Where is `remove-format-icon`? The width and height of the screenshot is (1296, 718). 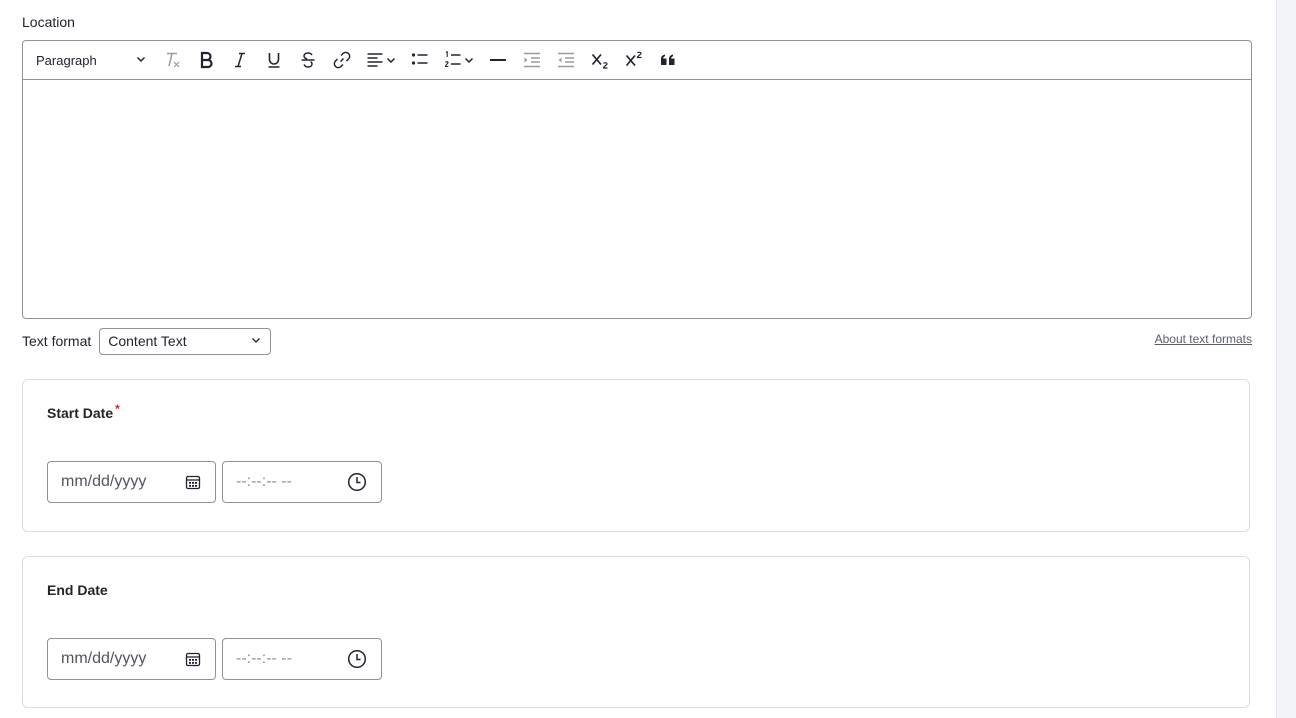 remove-format-icon is located at coordinates (172, 60).